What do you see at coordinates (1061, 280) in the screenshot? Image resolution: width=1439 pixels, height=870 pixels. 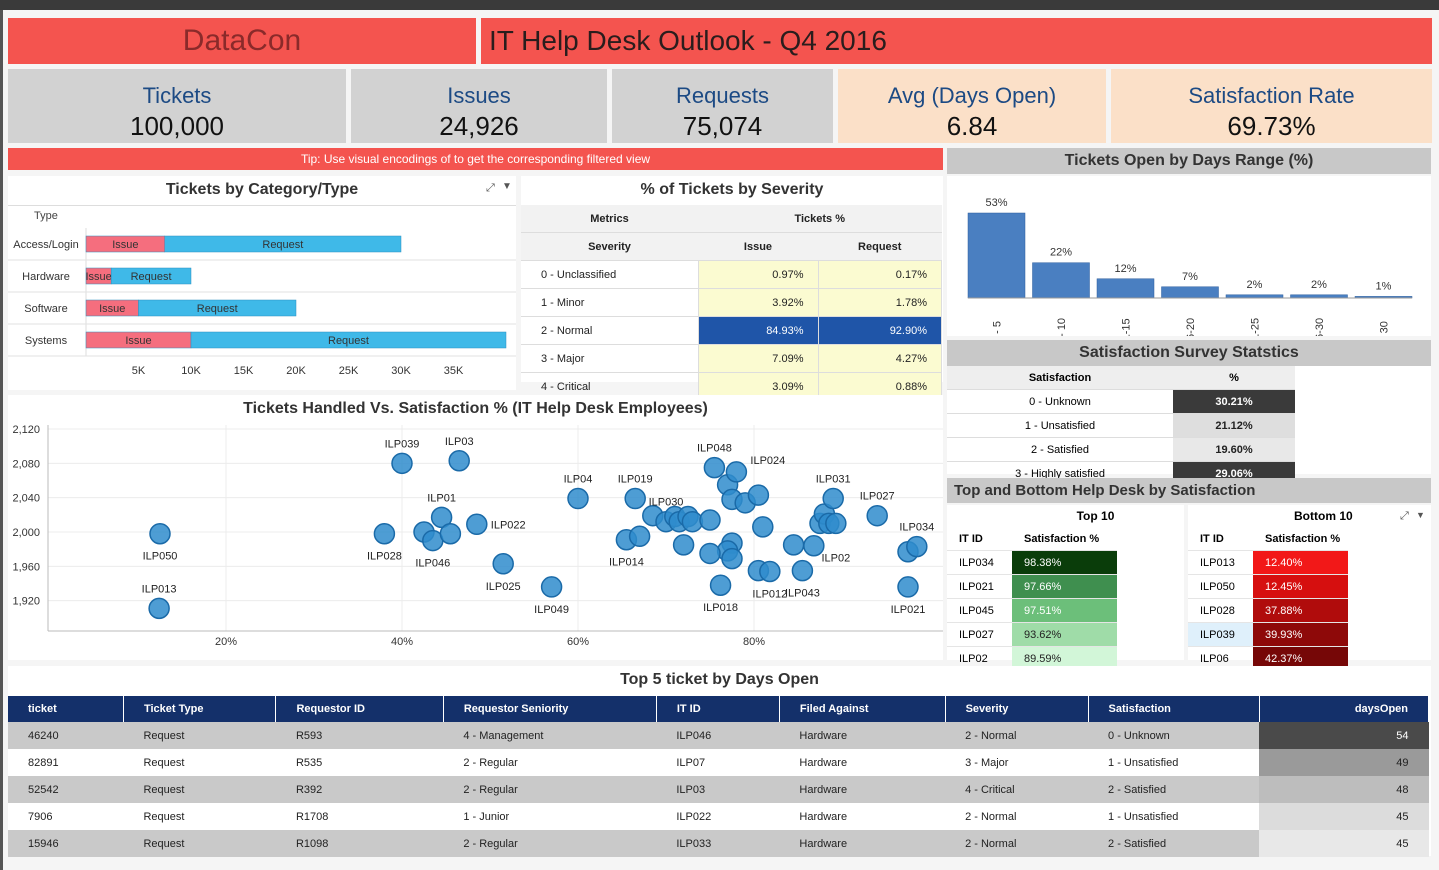 I see `days-bar` at bounding box center [1061, 280].